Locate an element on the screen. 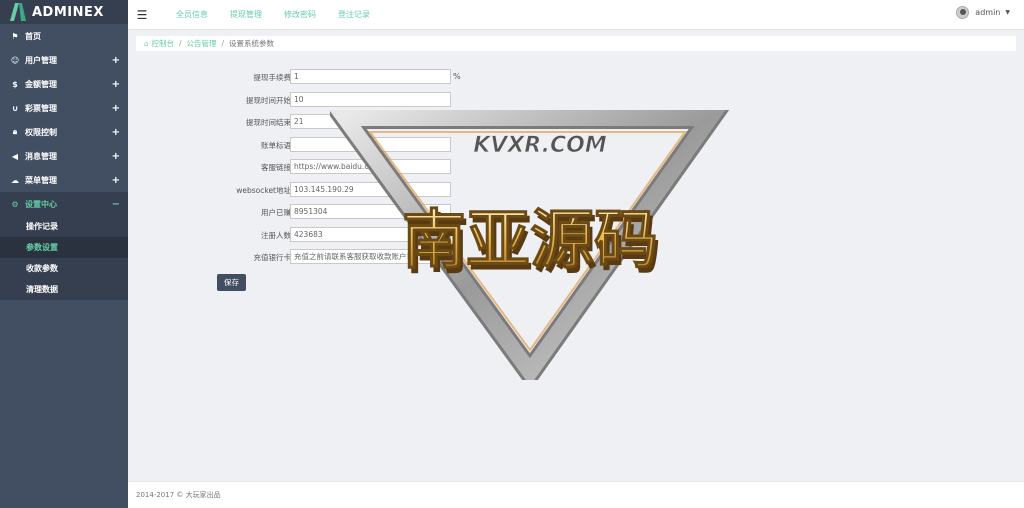 The height and width of the screenshot is (508, 1024). sidebar-item-permissions: 🔒︎ 权限控制 + is located at coordinates (64, 132).